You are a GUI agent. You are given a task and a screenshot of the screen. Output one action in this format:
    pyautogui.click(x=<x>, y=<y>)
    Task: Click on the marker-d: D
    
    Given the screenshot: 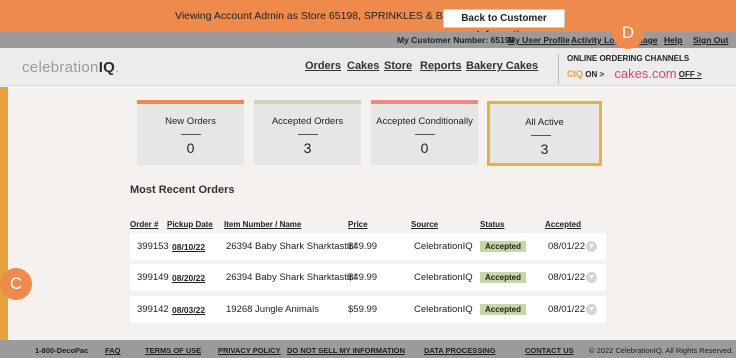 What is the action you would take?
    pyautogui.click(x=628, y=33)
    